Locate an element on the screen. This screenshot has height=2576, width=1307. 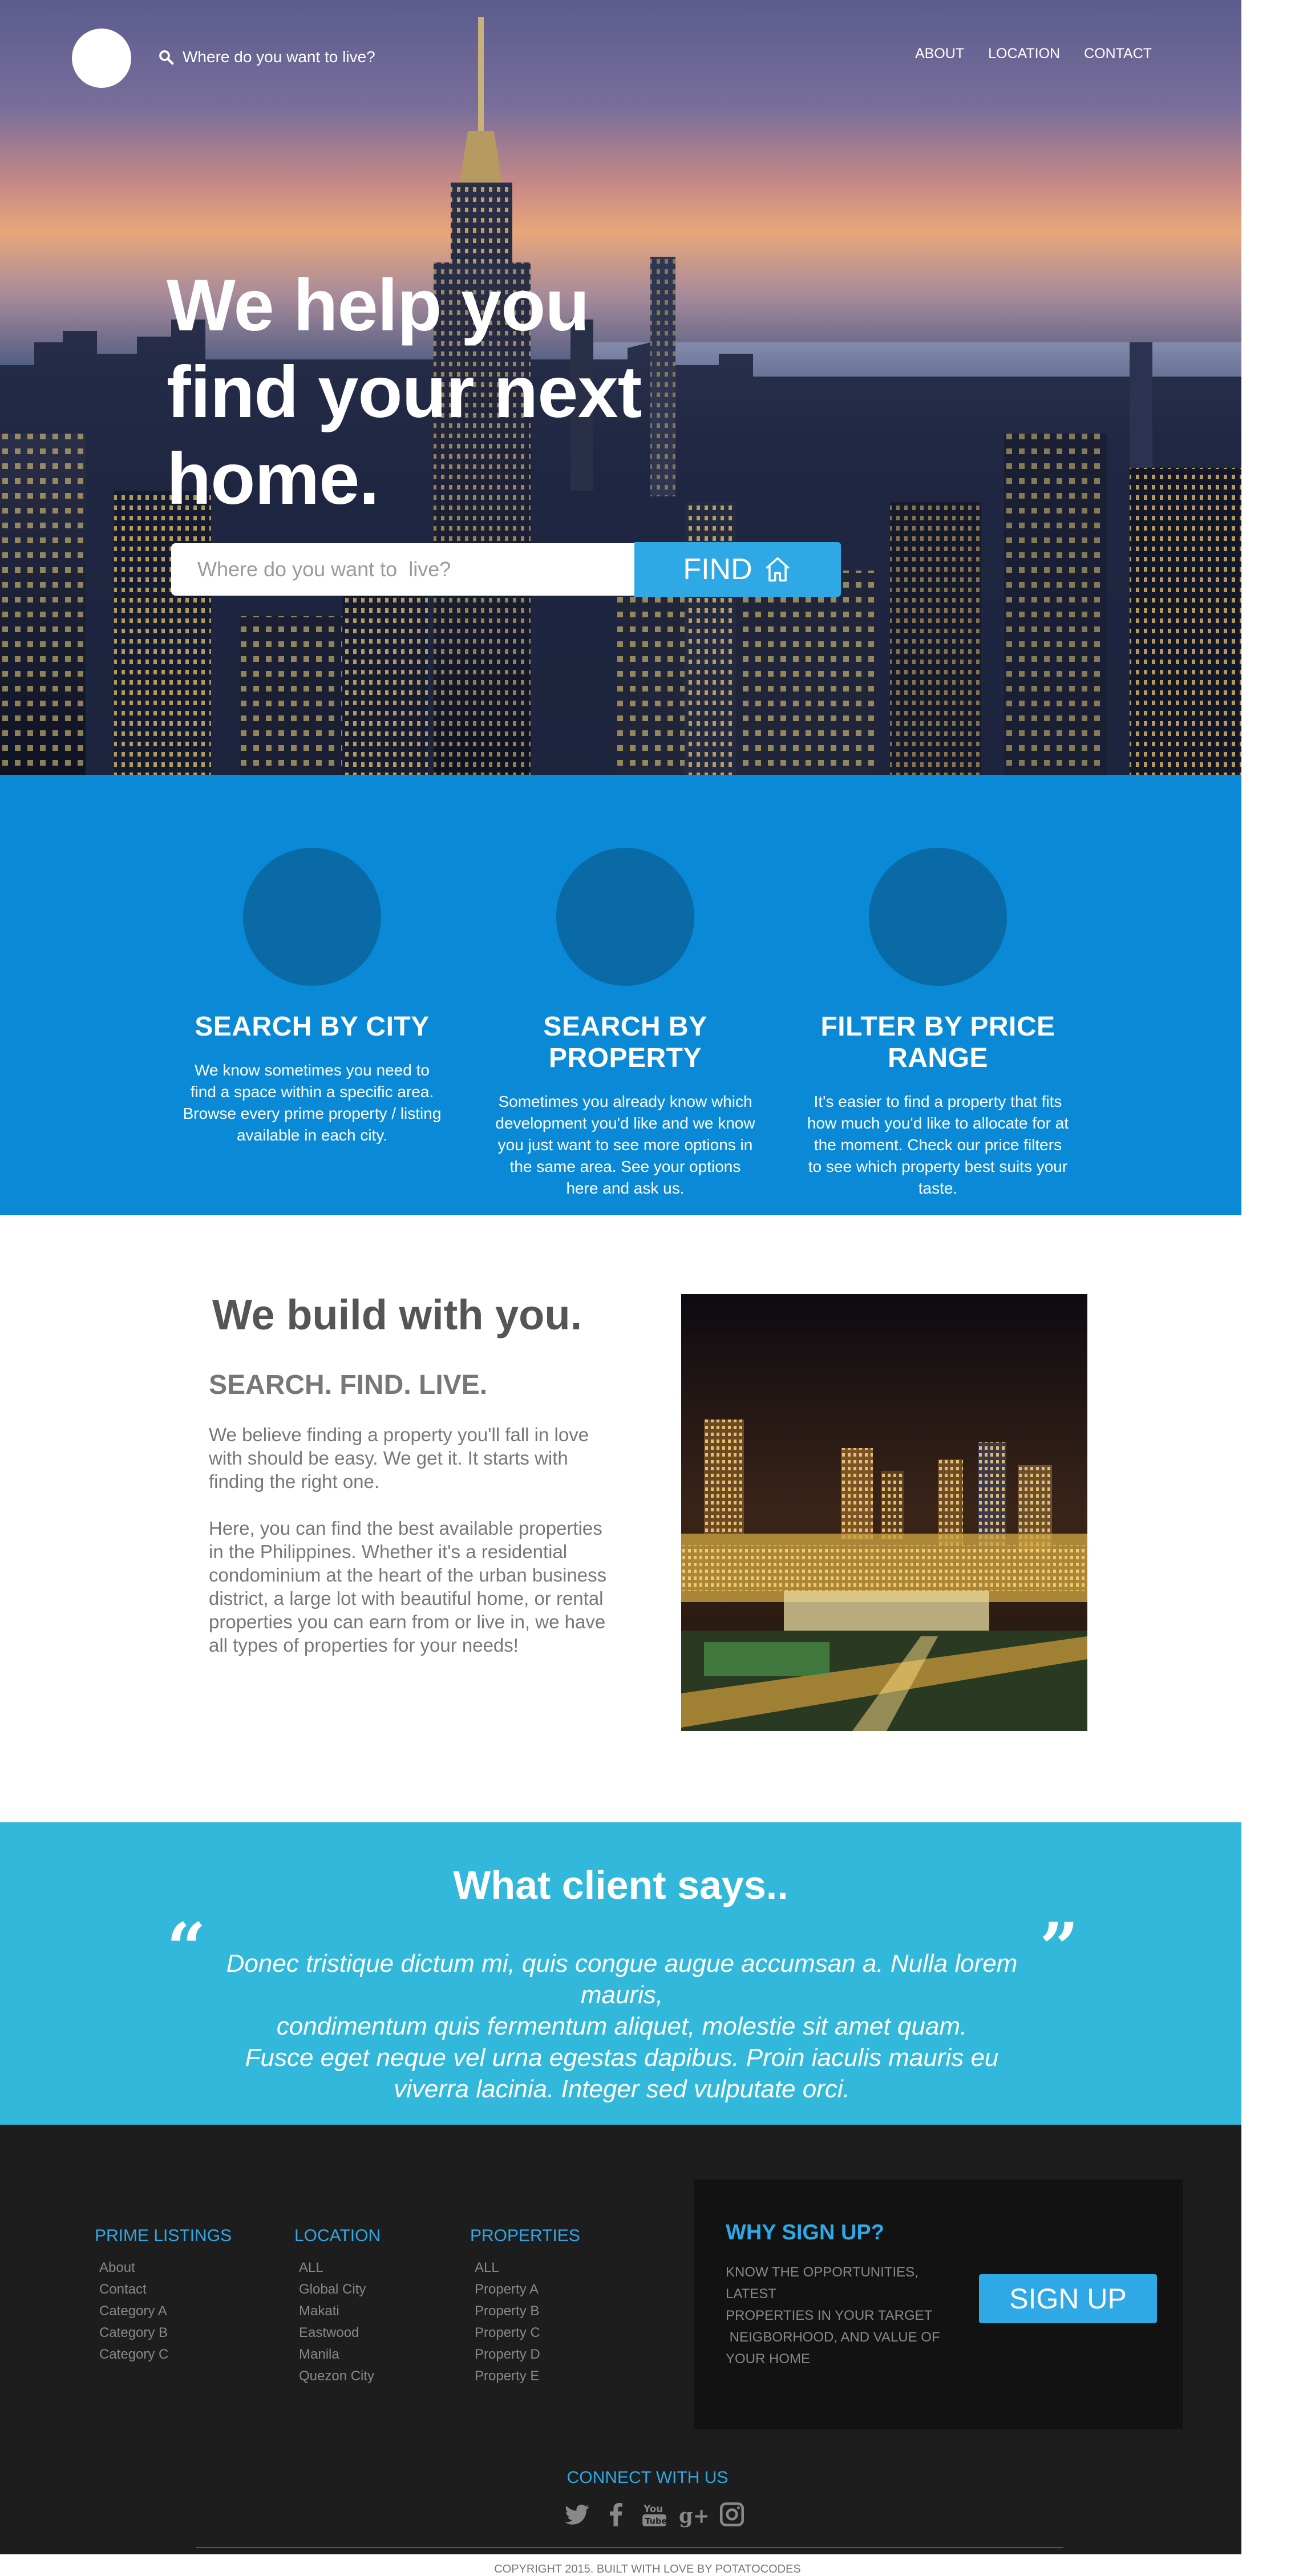
find-button-label: FIND is located at coordinates (718, 569).